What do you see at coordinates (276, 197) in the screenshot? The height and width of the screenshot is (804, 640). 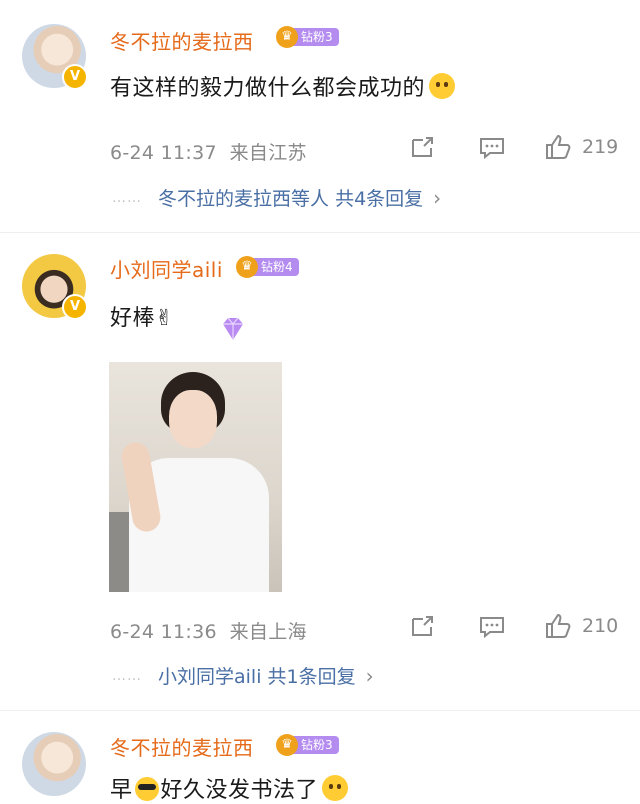 I see `replies-link: …… 冬不拉的麦拉西等人 共4条回复 ›` at bounding box center [276, 197].